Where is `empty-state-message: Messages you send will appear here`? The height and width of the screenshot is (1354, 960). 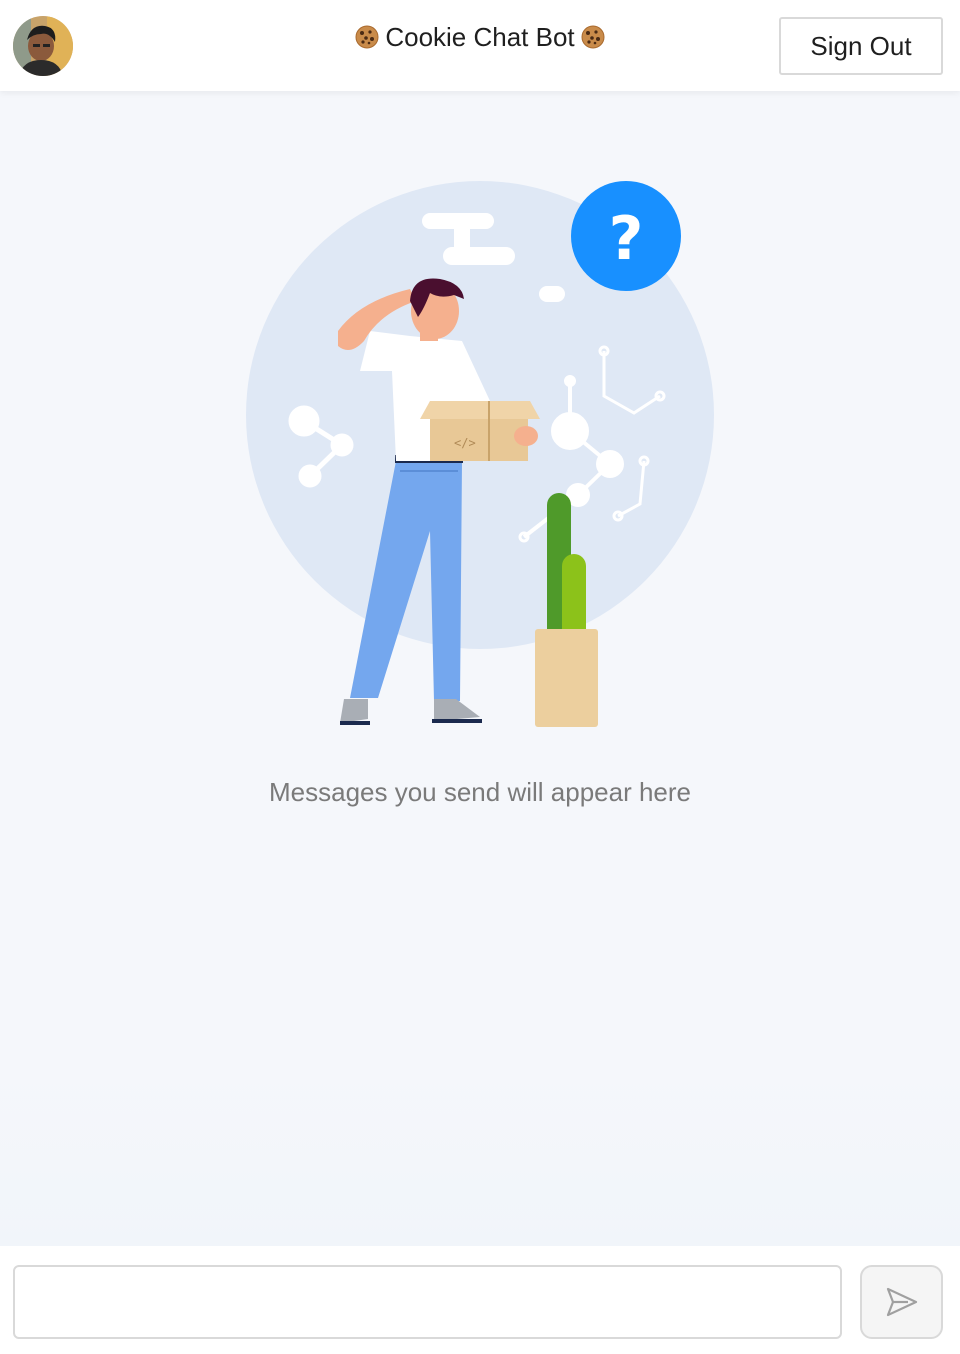
empty-state-message: Messages you send will appear here is located at coordinates (480, 792).